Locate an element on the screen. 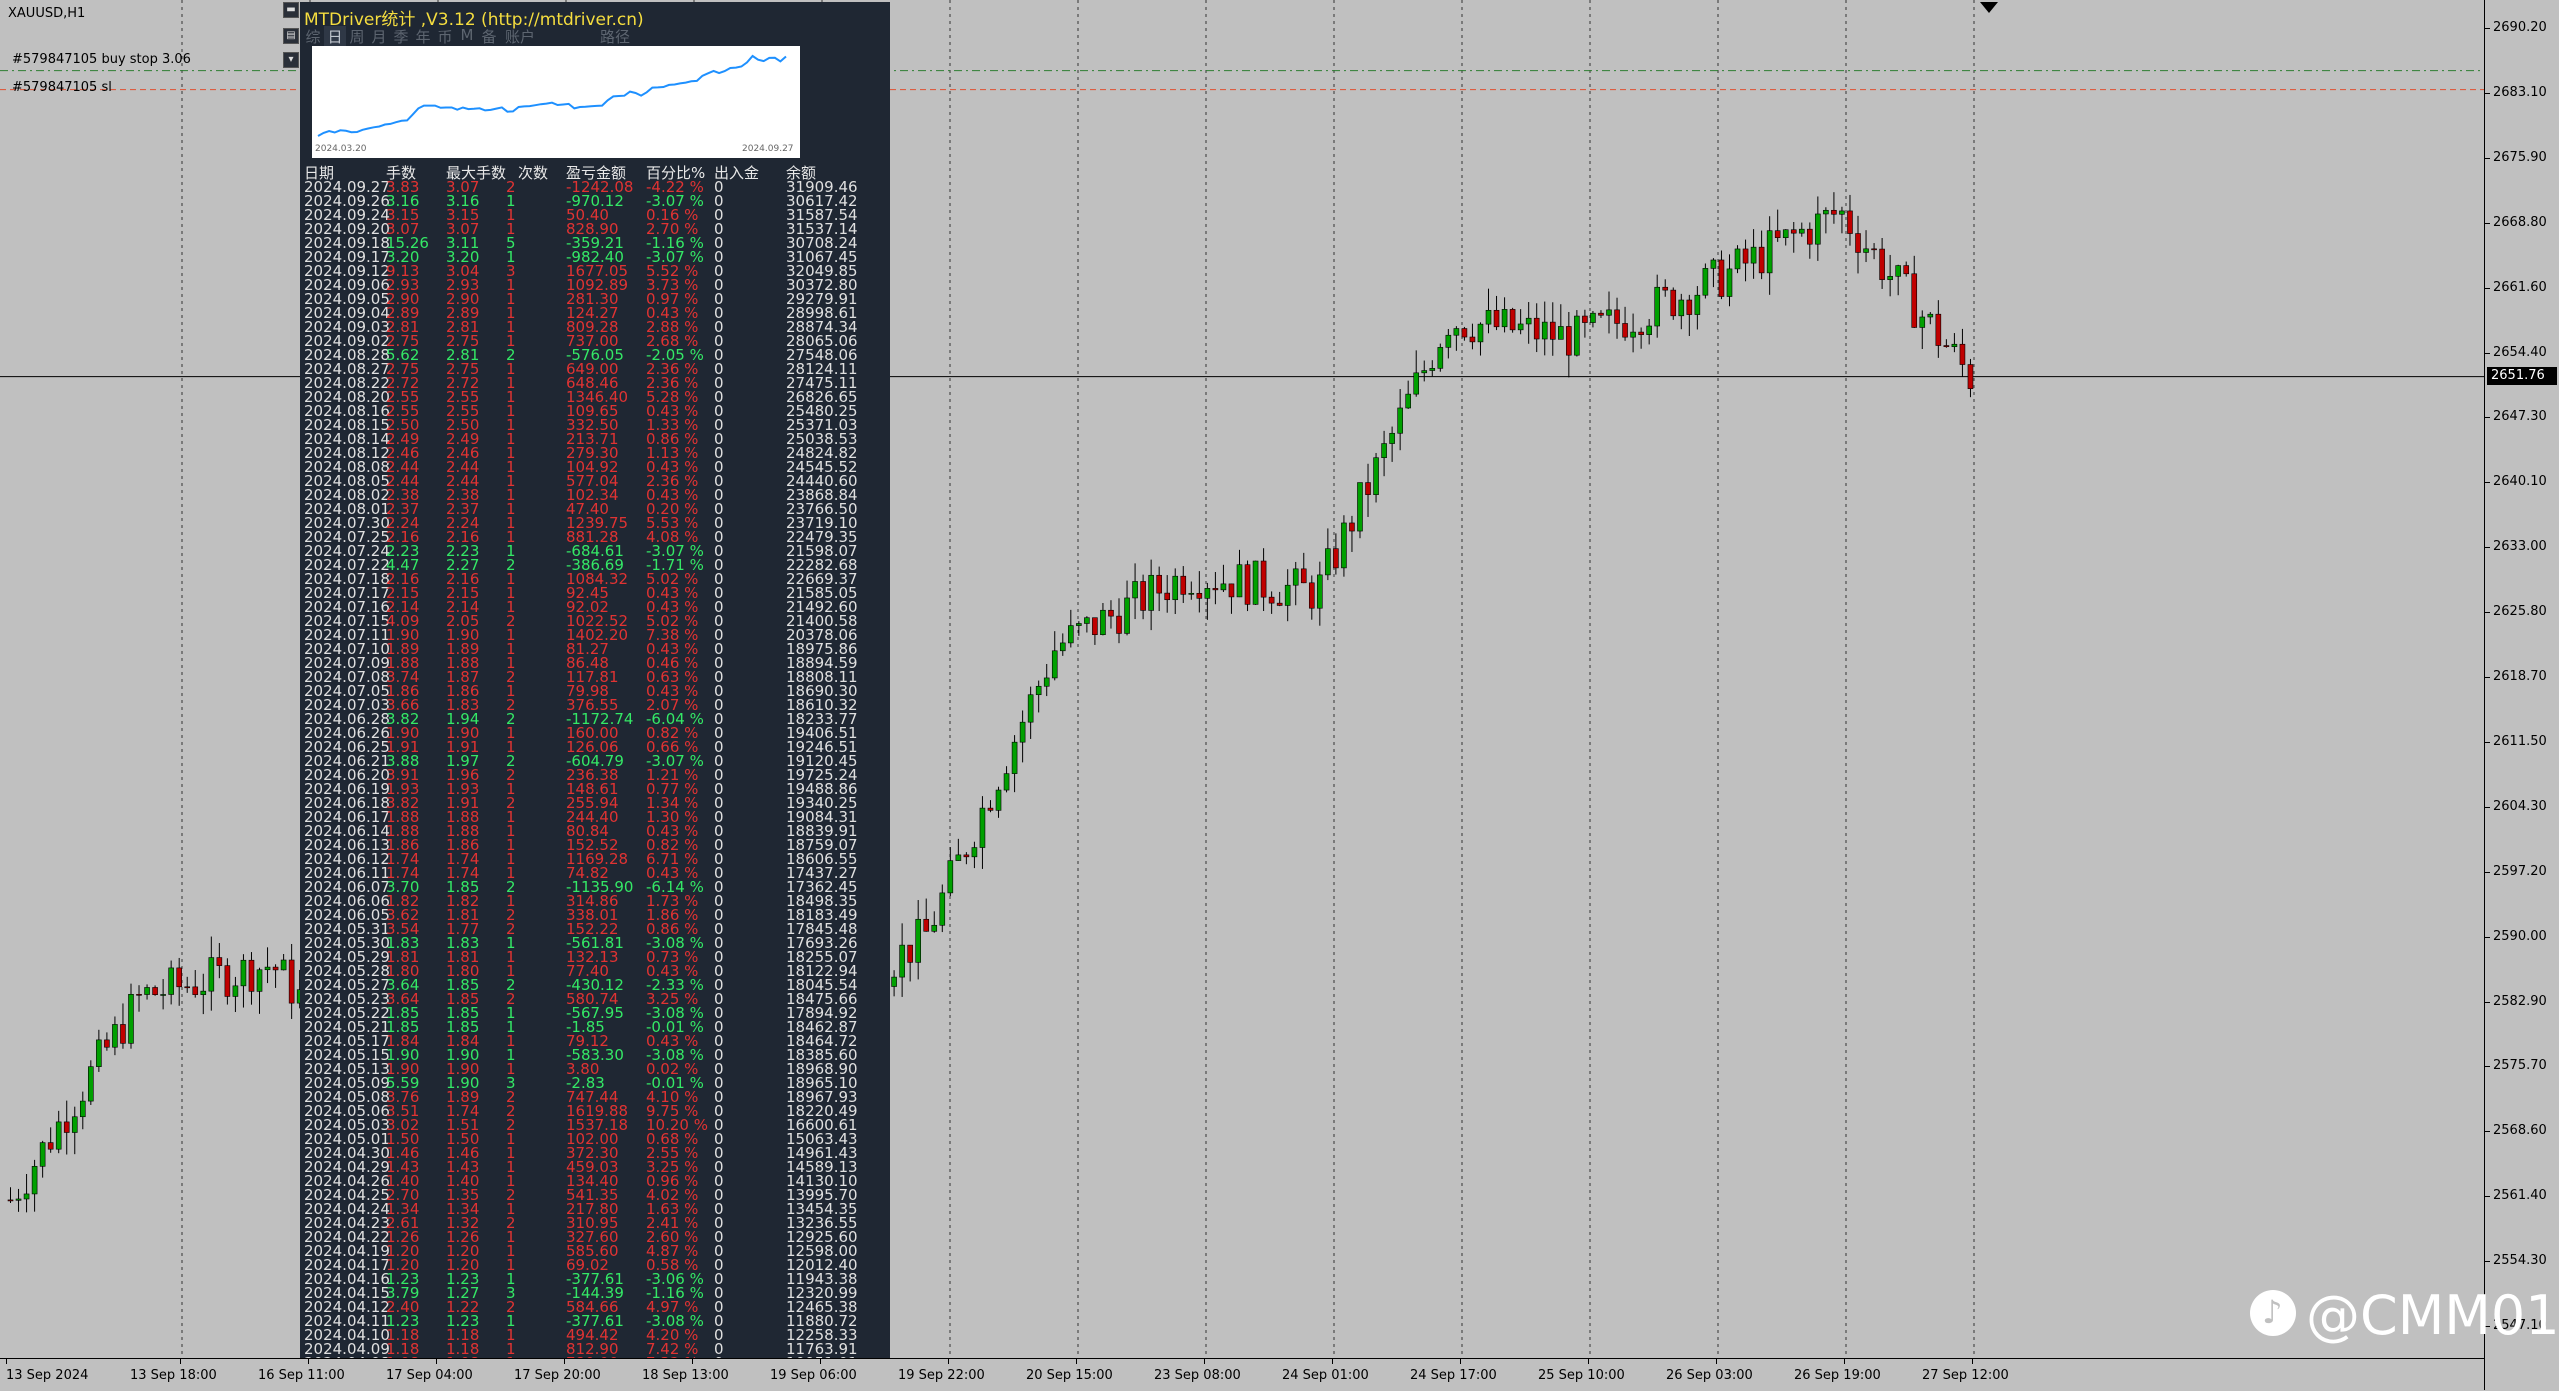 Image resolution: width=2559 pixels, height=1391 pixels. tab-quarter: 季 is located at coordinates (401, 36).